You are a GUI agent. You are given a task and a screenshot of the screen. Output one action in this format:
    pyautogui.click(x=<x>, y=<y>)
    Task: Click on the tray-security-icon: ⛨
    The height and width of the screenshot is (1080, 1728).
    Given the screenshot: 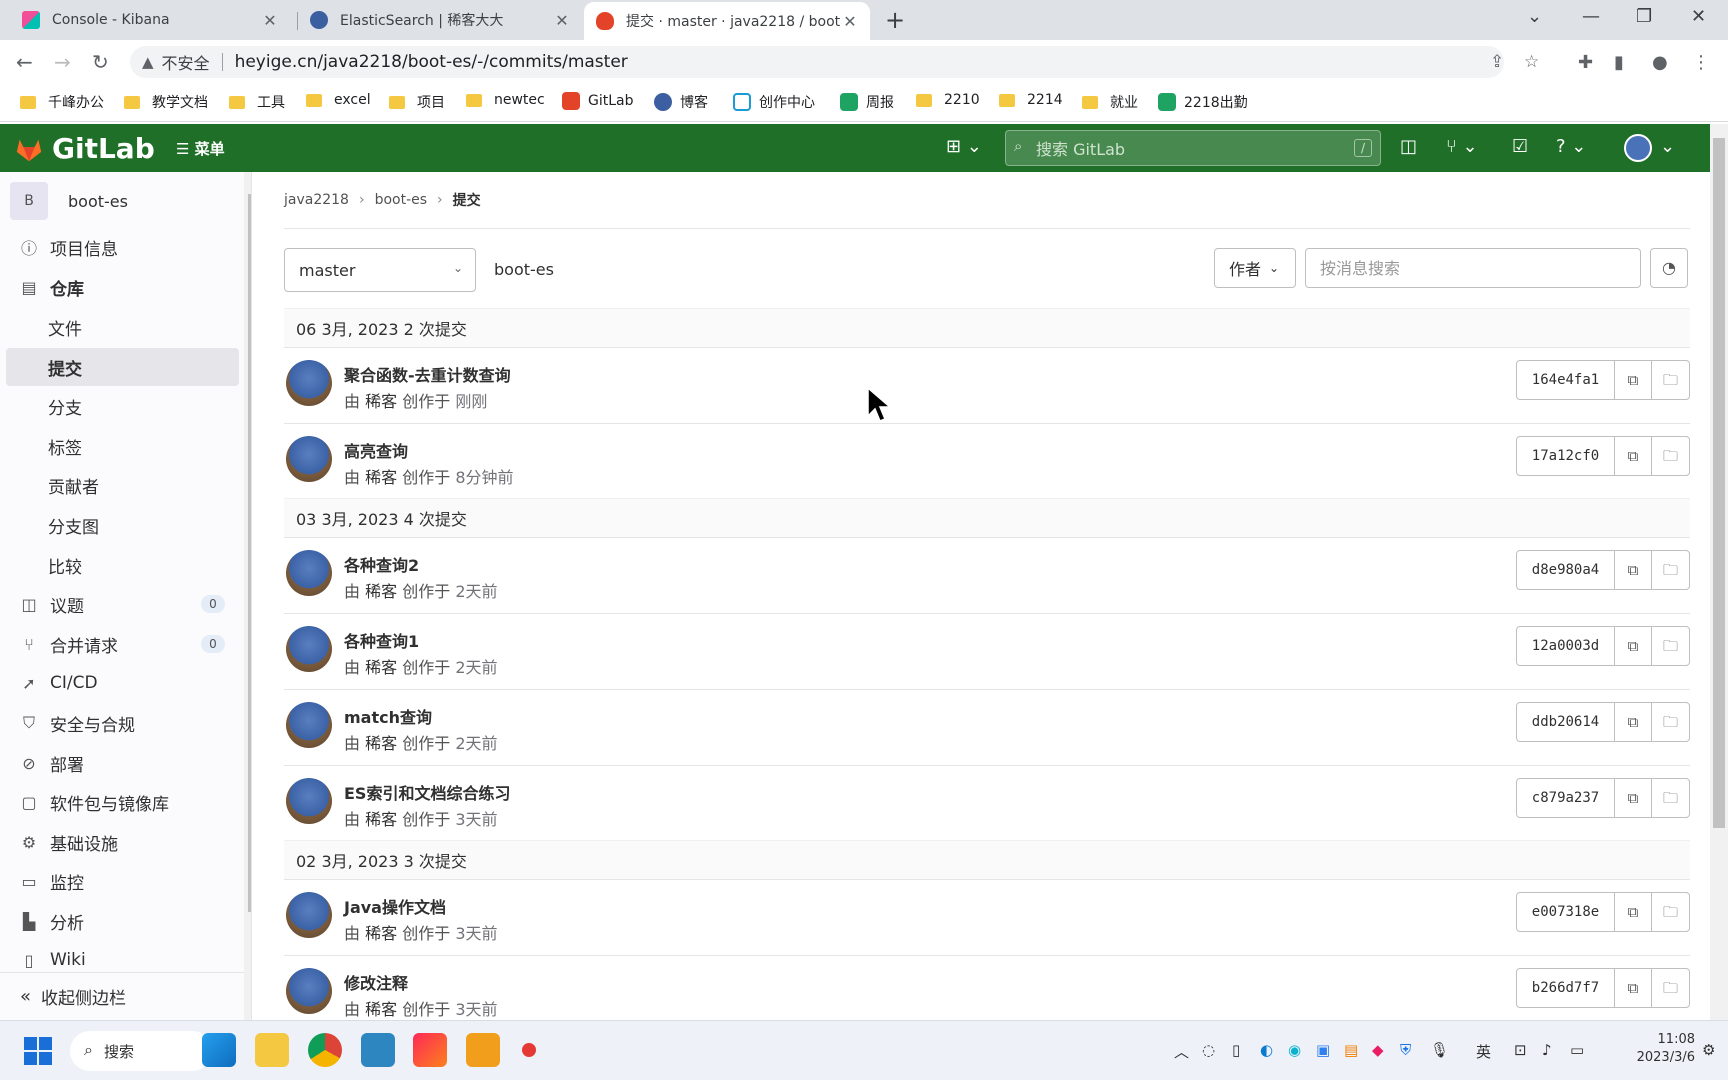 What is the action you would take?
    pyautogui.click(x=1405, y=1050)
    